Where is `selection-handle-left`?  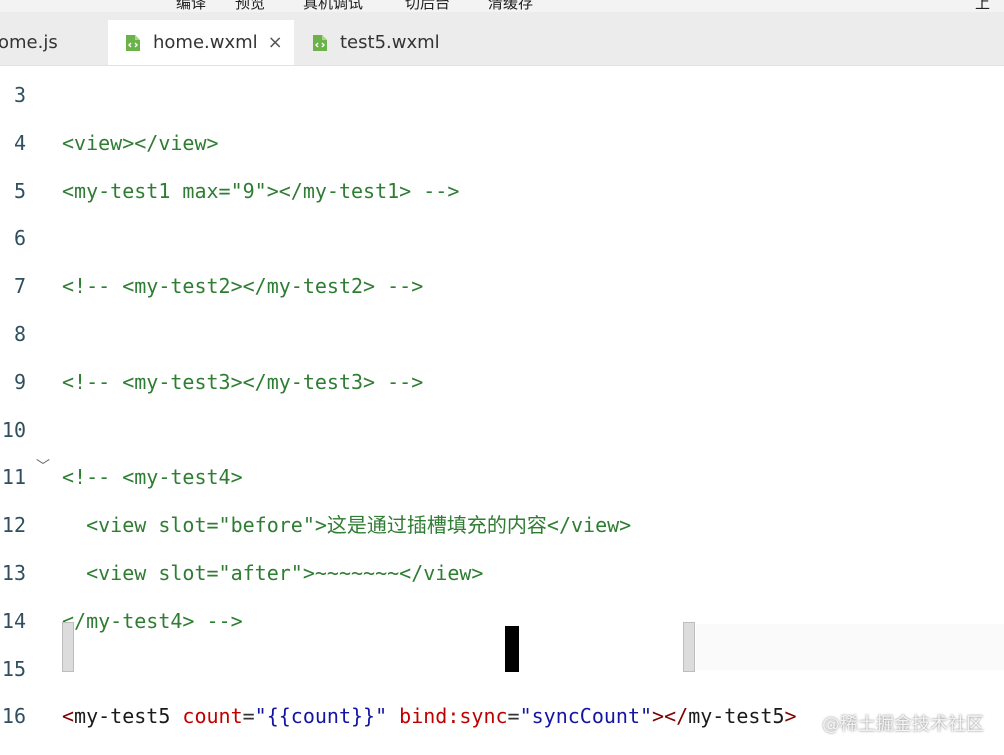 selection-handle-left is located at coordinates (68, 647).